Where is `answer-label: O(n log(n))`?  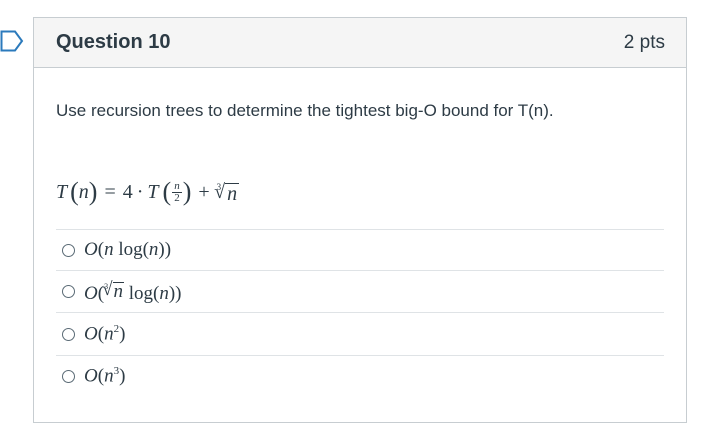 answer-label: O(n log(n)) is located at coordinates (128, 249).